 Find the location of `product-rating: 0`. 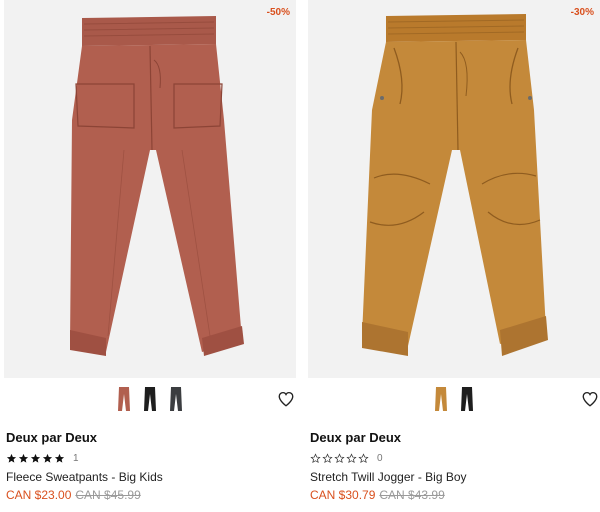

product-rating: 0 is located at coordinates (346, 458).